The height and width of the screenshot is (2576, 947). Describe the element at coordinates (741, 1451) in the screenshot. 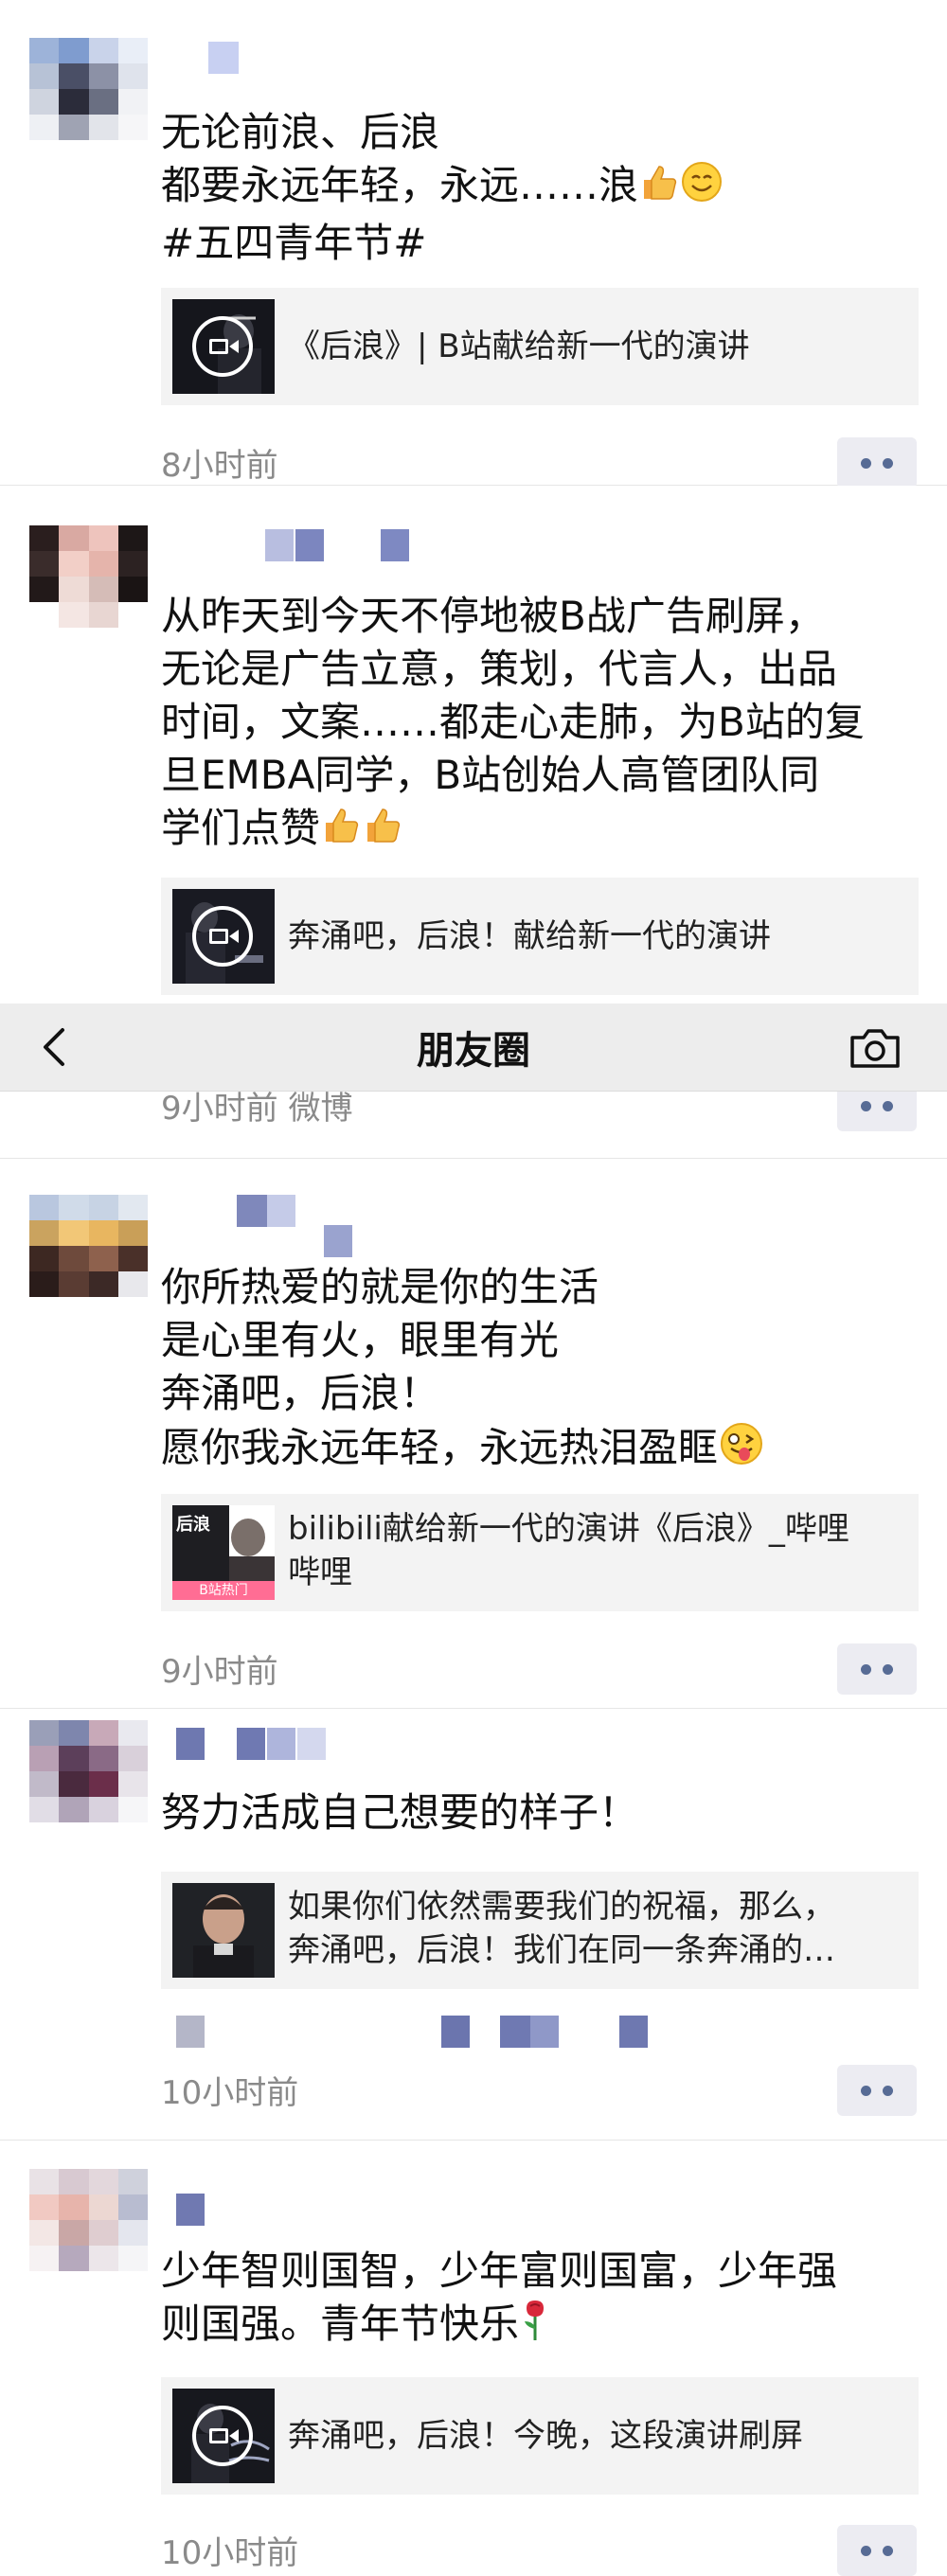

I see `tongue-out-emoji` at that location.